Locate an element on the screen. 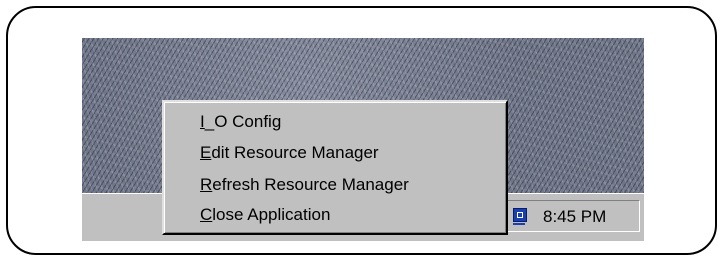 Image resolution: width=725 pixels, height=263 pixels. system-tray: 8:45 PM is located at coordinates (572, 216).